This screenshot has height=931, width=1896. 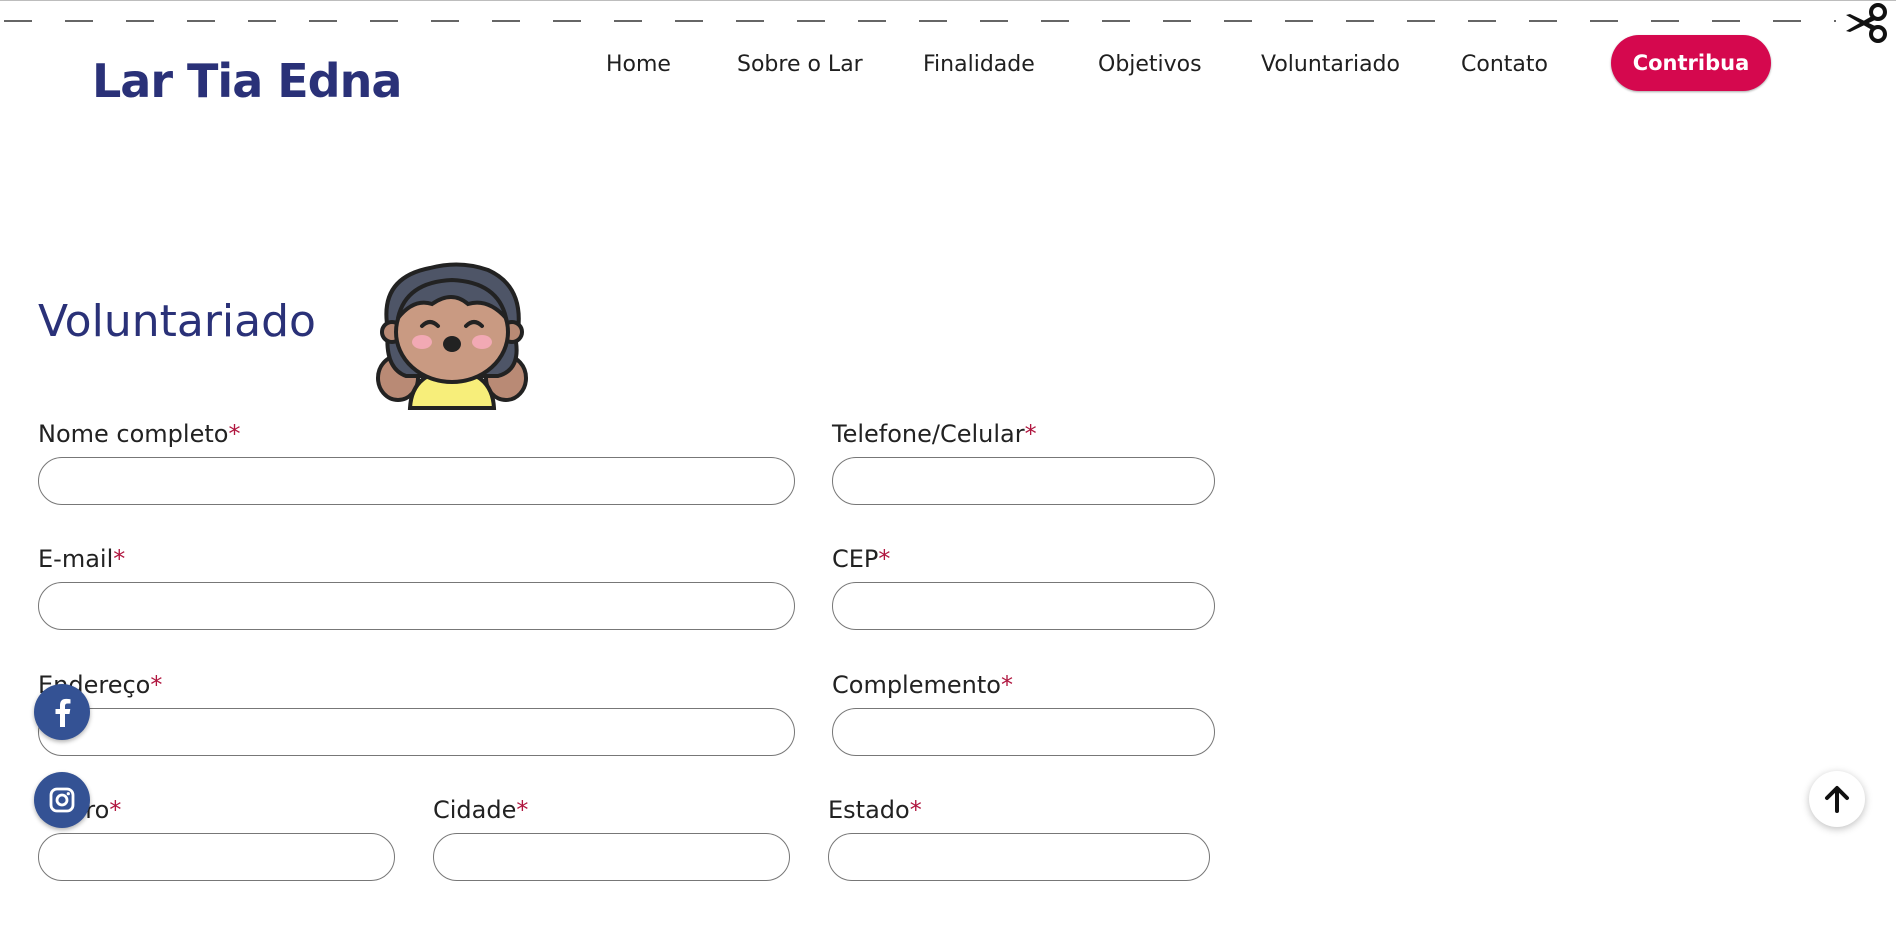 I want to click on page-title: Voluntariado, so click(x=177, y=321).